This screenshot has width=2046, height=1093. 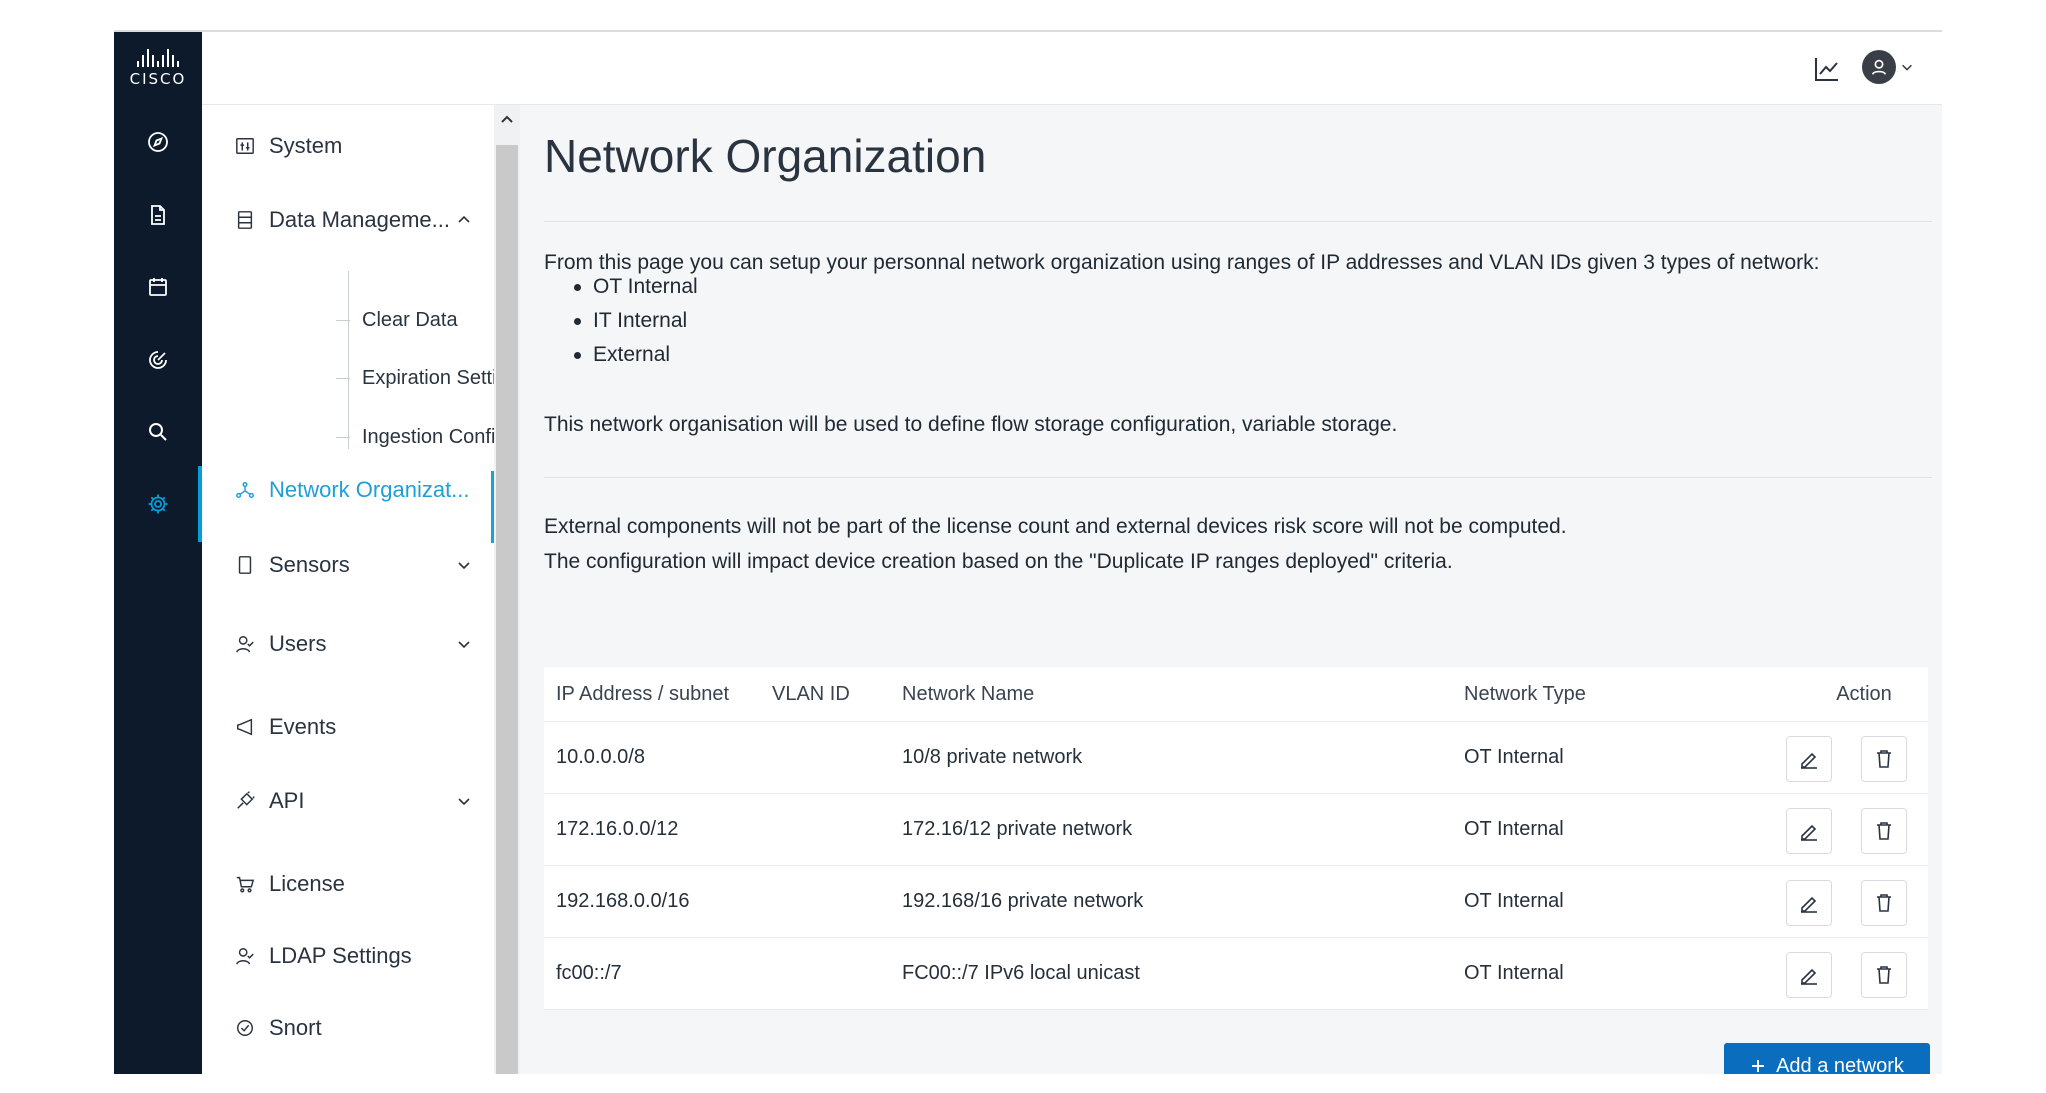 What do you see at coordinates (245, 220) in the screenshot?
I see `database-icon` at bounding box center [245, 220].